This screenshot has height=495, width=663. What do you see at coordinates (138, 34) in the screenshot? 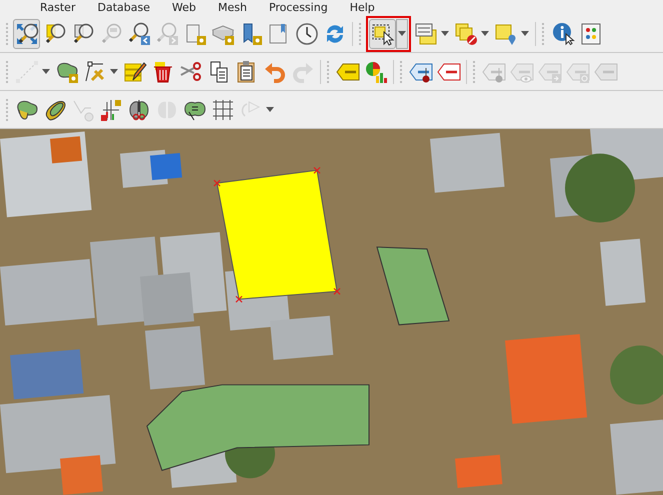
I see `zoom-last-icon` at bounding box center [138, 34].